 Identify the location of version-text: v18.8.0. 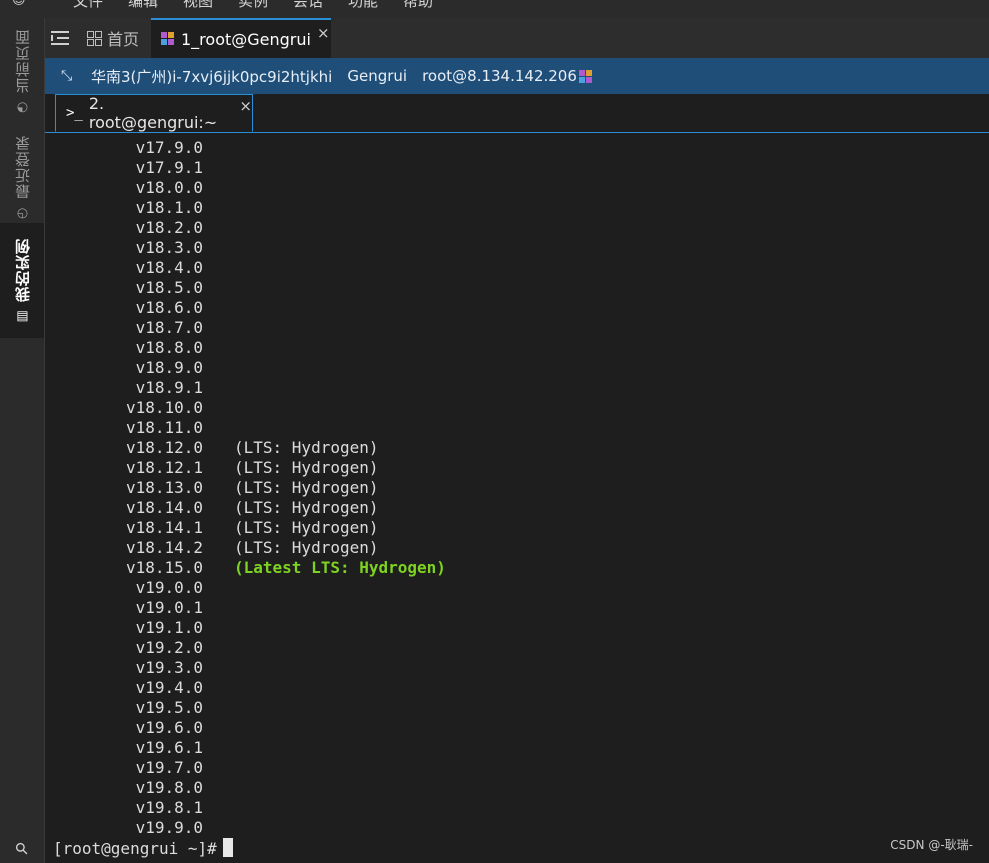
(169, 347).